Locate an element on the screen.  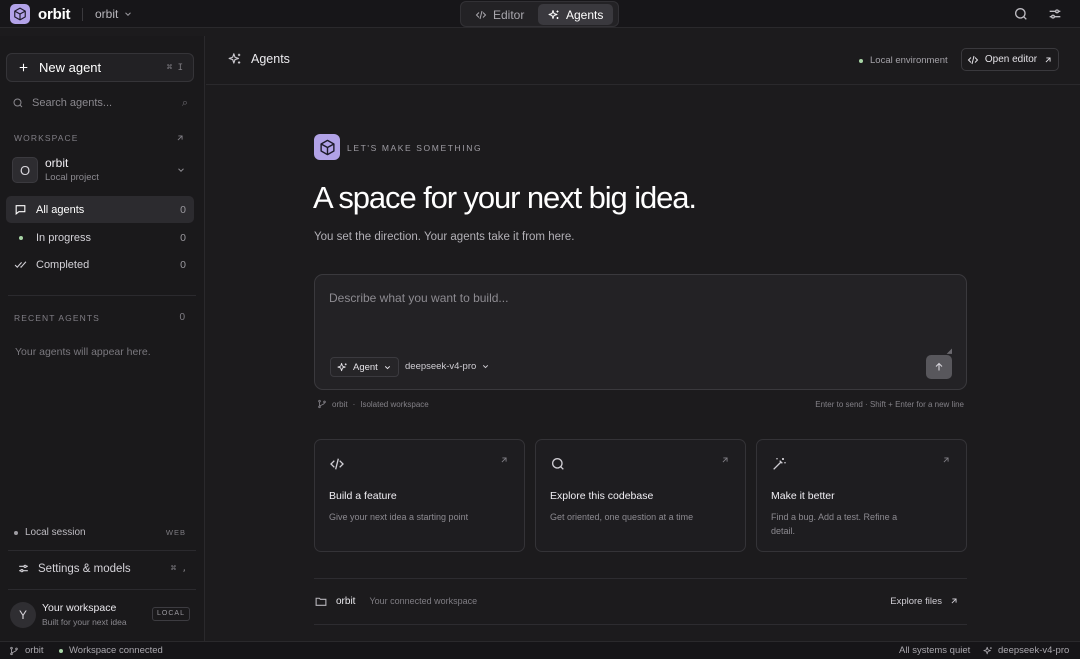
page-title: Agents is located at coordinates (259, 59).